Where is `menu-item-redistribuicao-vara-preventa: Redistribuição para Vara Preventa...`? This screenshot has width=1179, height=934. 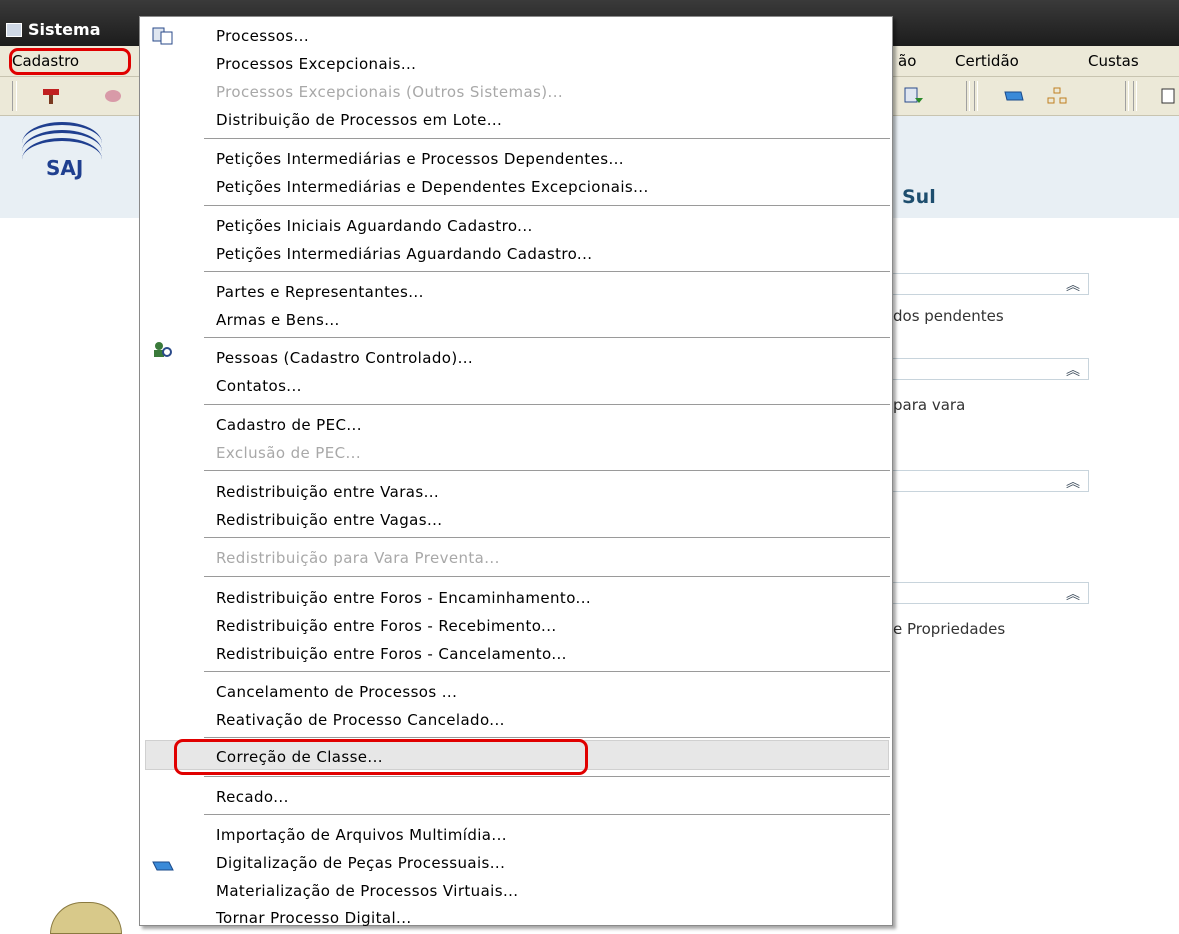
menu-item-redistribuicao-vara-preventa: Redistribuição para Vara Preventa... is located at coordinates (358, 558).